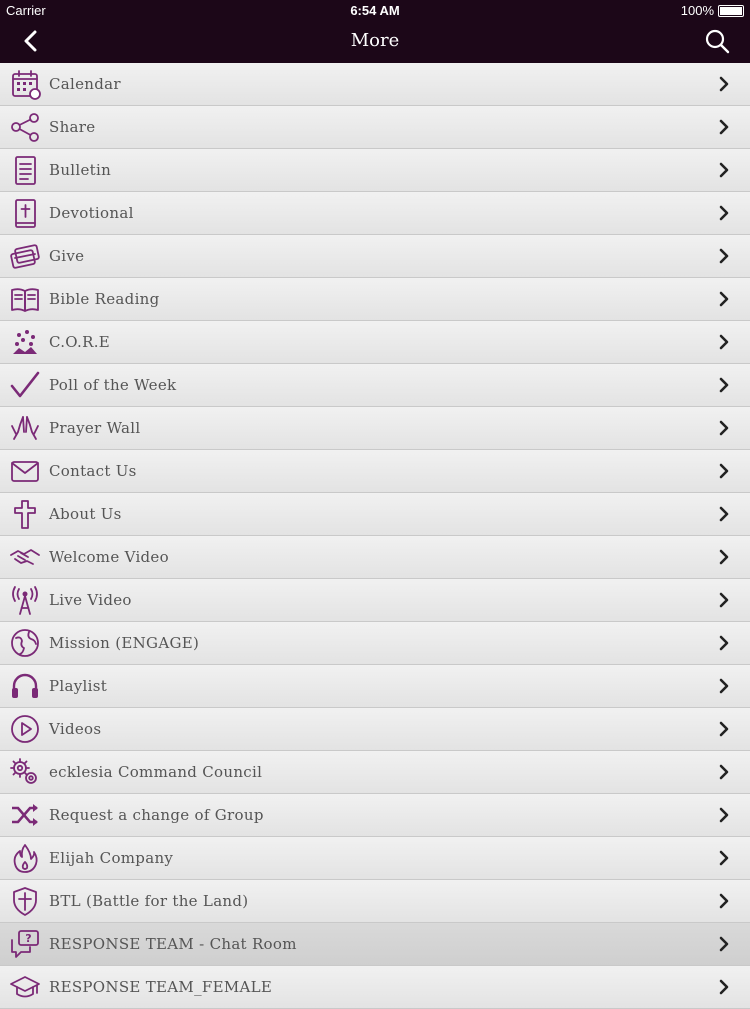  Describe the element at coordinates (93, 471) in the screenshot. I see `menu-item-label: Contact Us` at that location.